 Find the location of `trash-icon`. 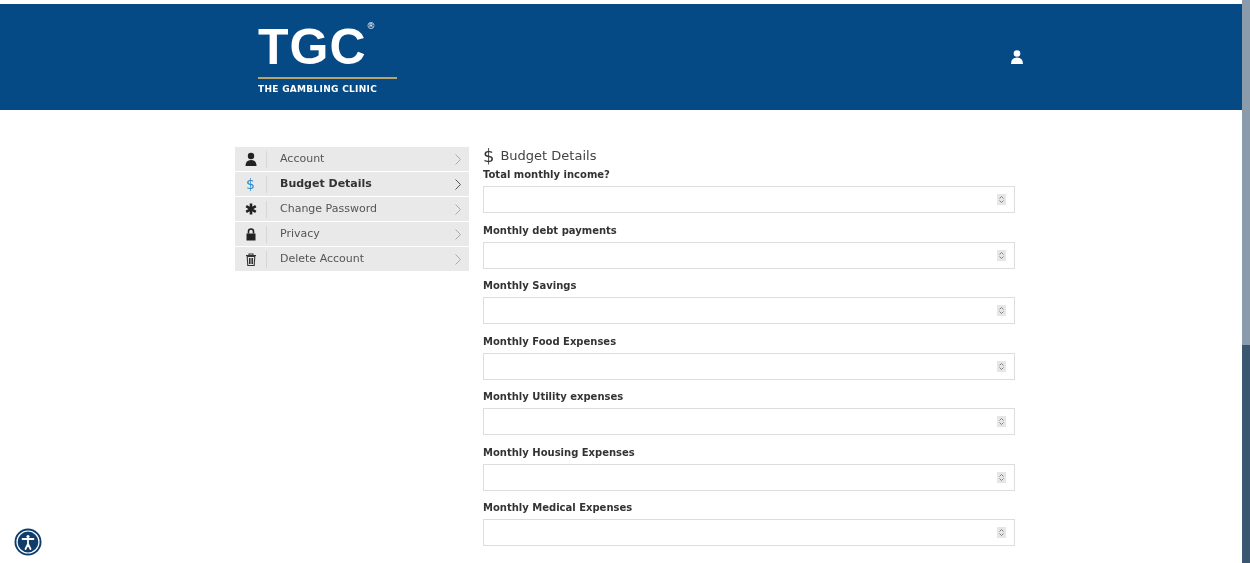

trash-icon is located at coordinates (250, 259).